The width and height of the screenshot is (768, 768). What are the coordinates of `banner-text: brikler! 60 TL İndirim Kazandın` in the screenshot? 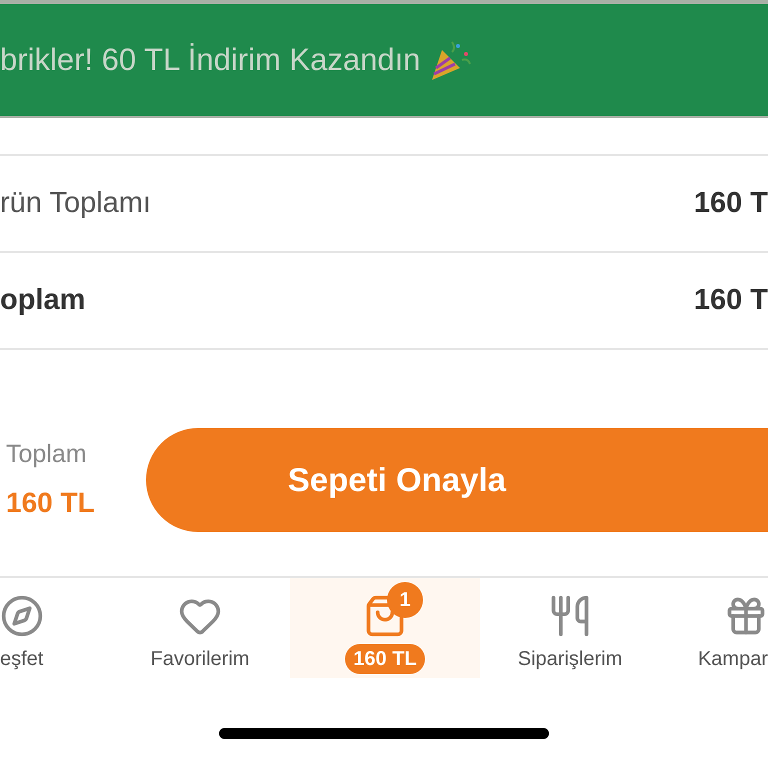 It's located at (210, 59).